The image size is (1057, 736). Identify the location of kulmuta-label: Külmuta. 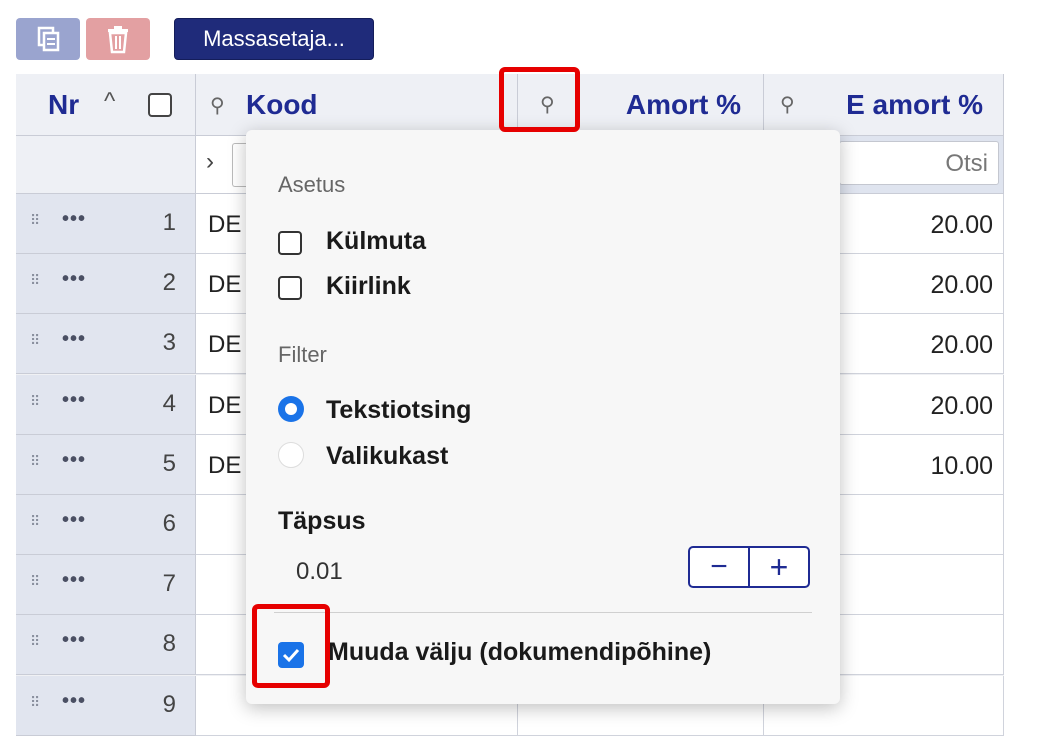
(376, 241).